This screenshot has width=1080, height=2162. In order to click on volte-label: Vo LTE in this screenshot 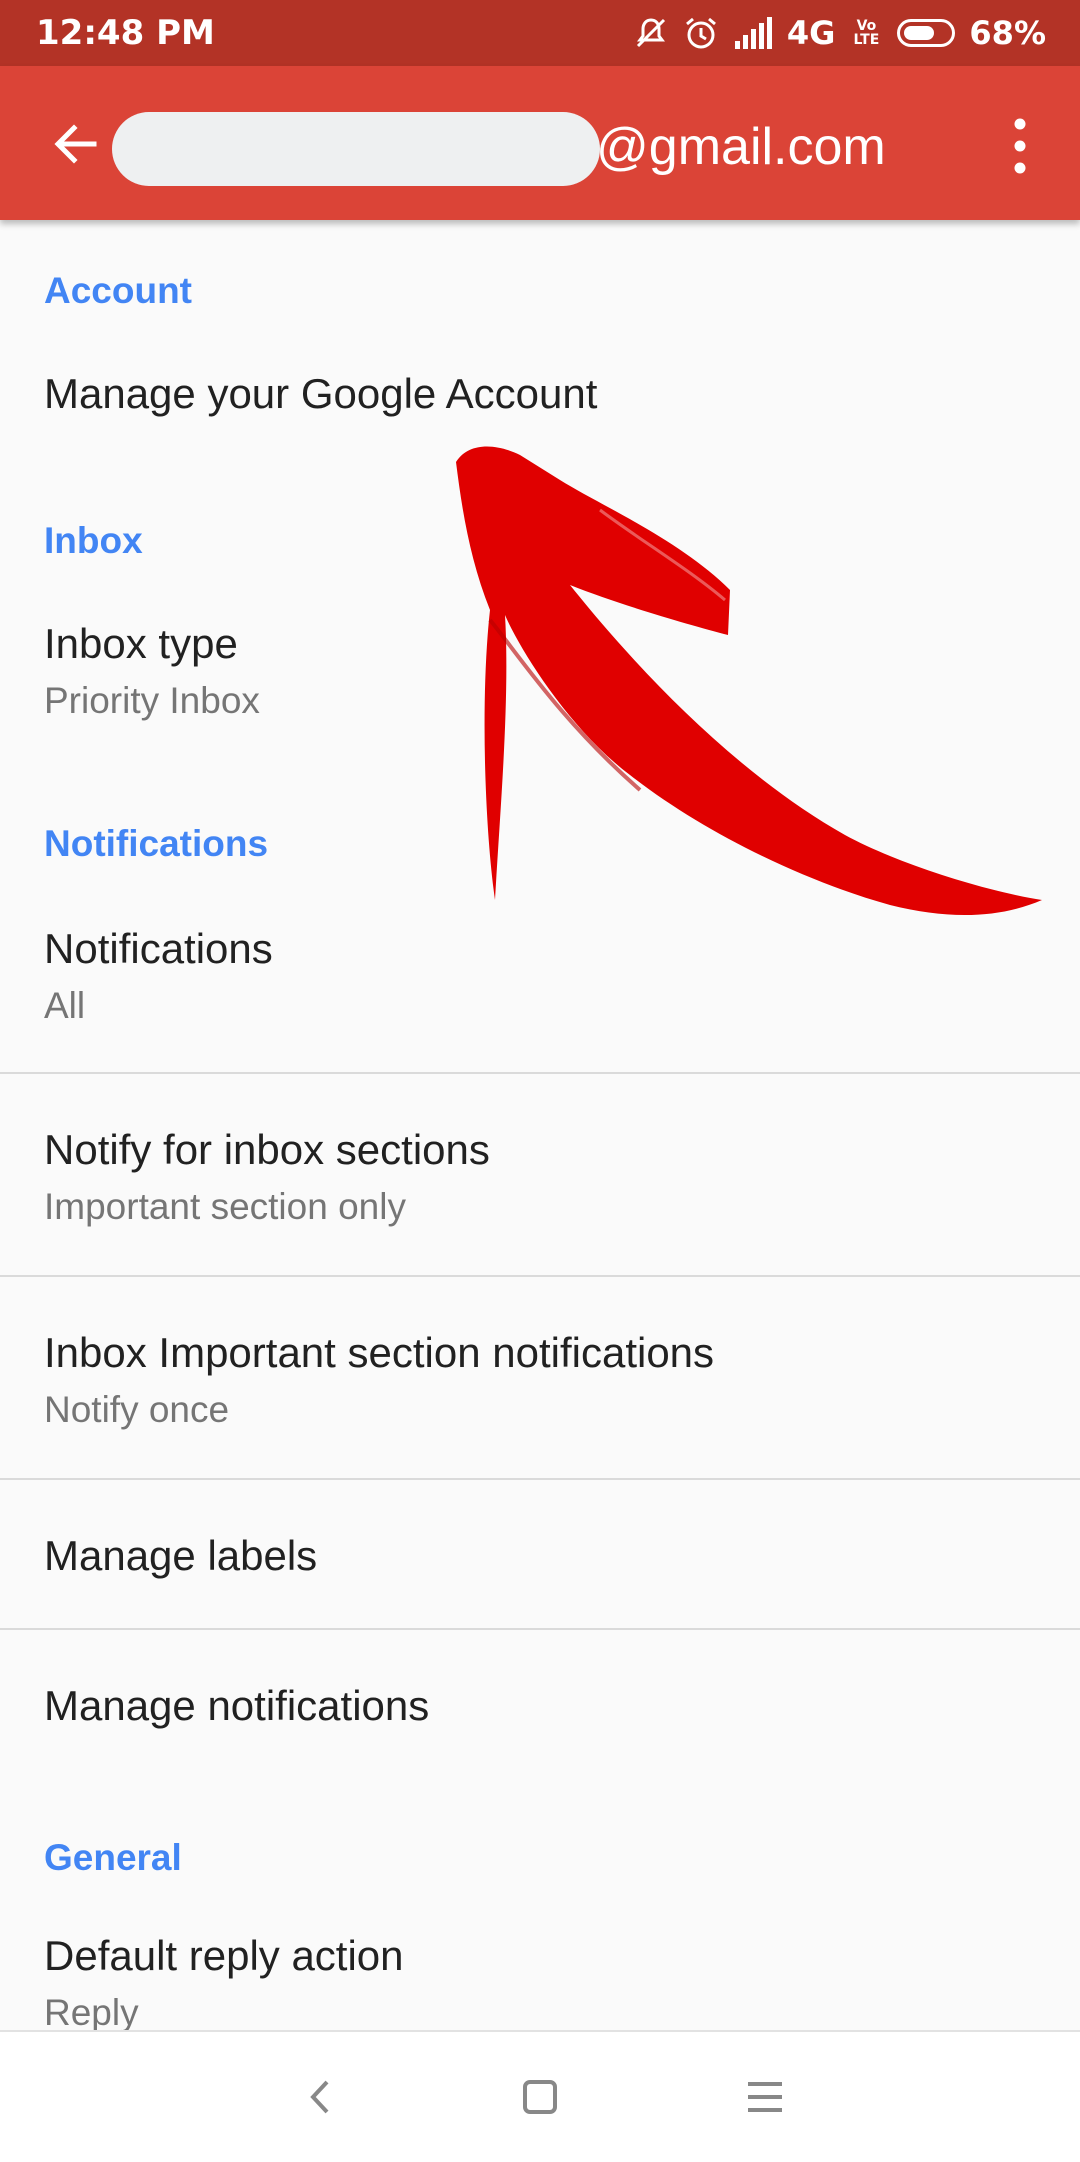, I will do `click(866, 33)`.